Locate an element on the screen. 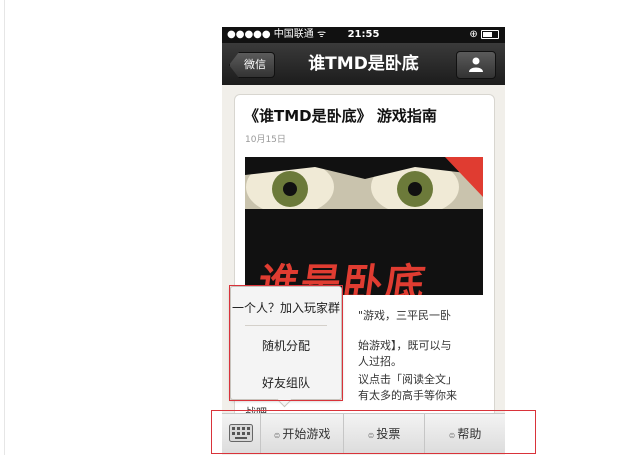 The image size is (634, 456). body-line: 议点击「阅读全文」 is located at coordinates (407, 379).